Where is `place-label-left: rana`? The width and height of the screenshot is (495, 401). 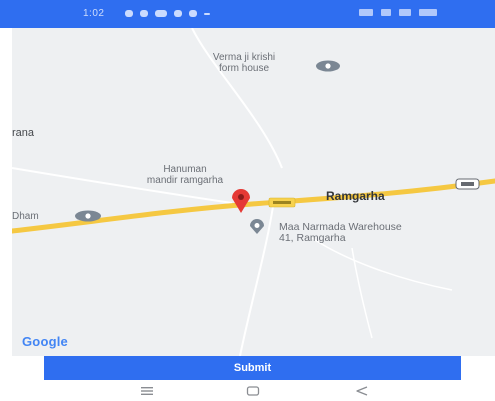 place-label-left: rana is located at coordinates (23, 133).